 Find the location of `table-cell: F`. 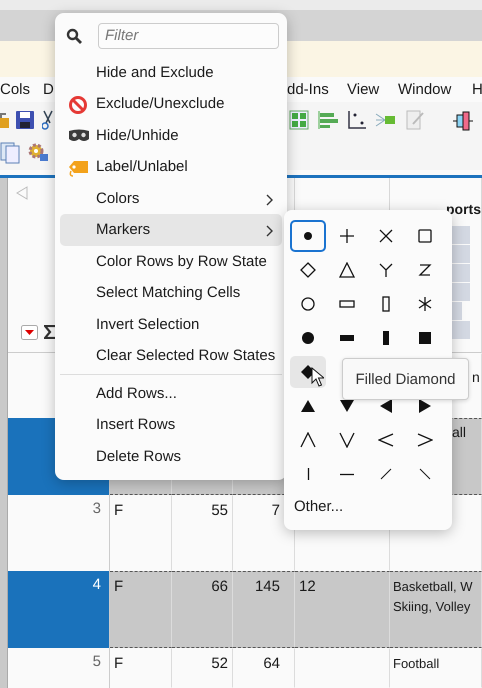

table-cell: F is located at coordinates (141, 609).